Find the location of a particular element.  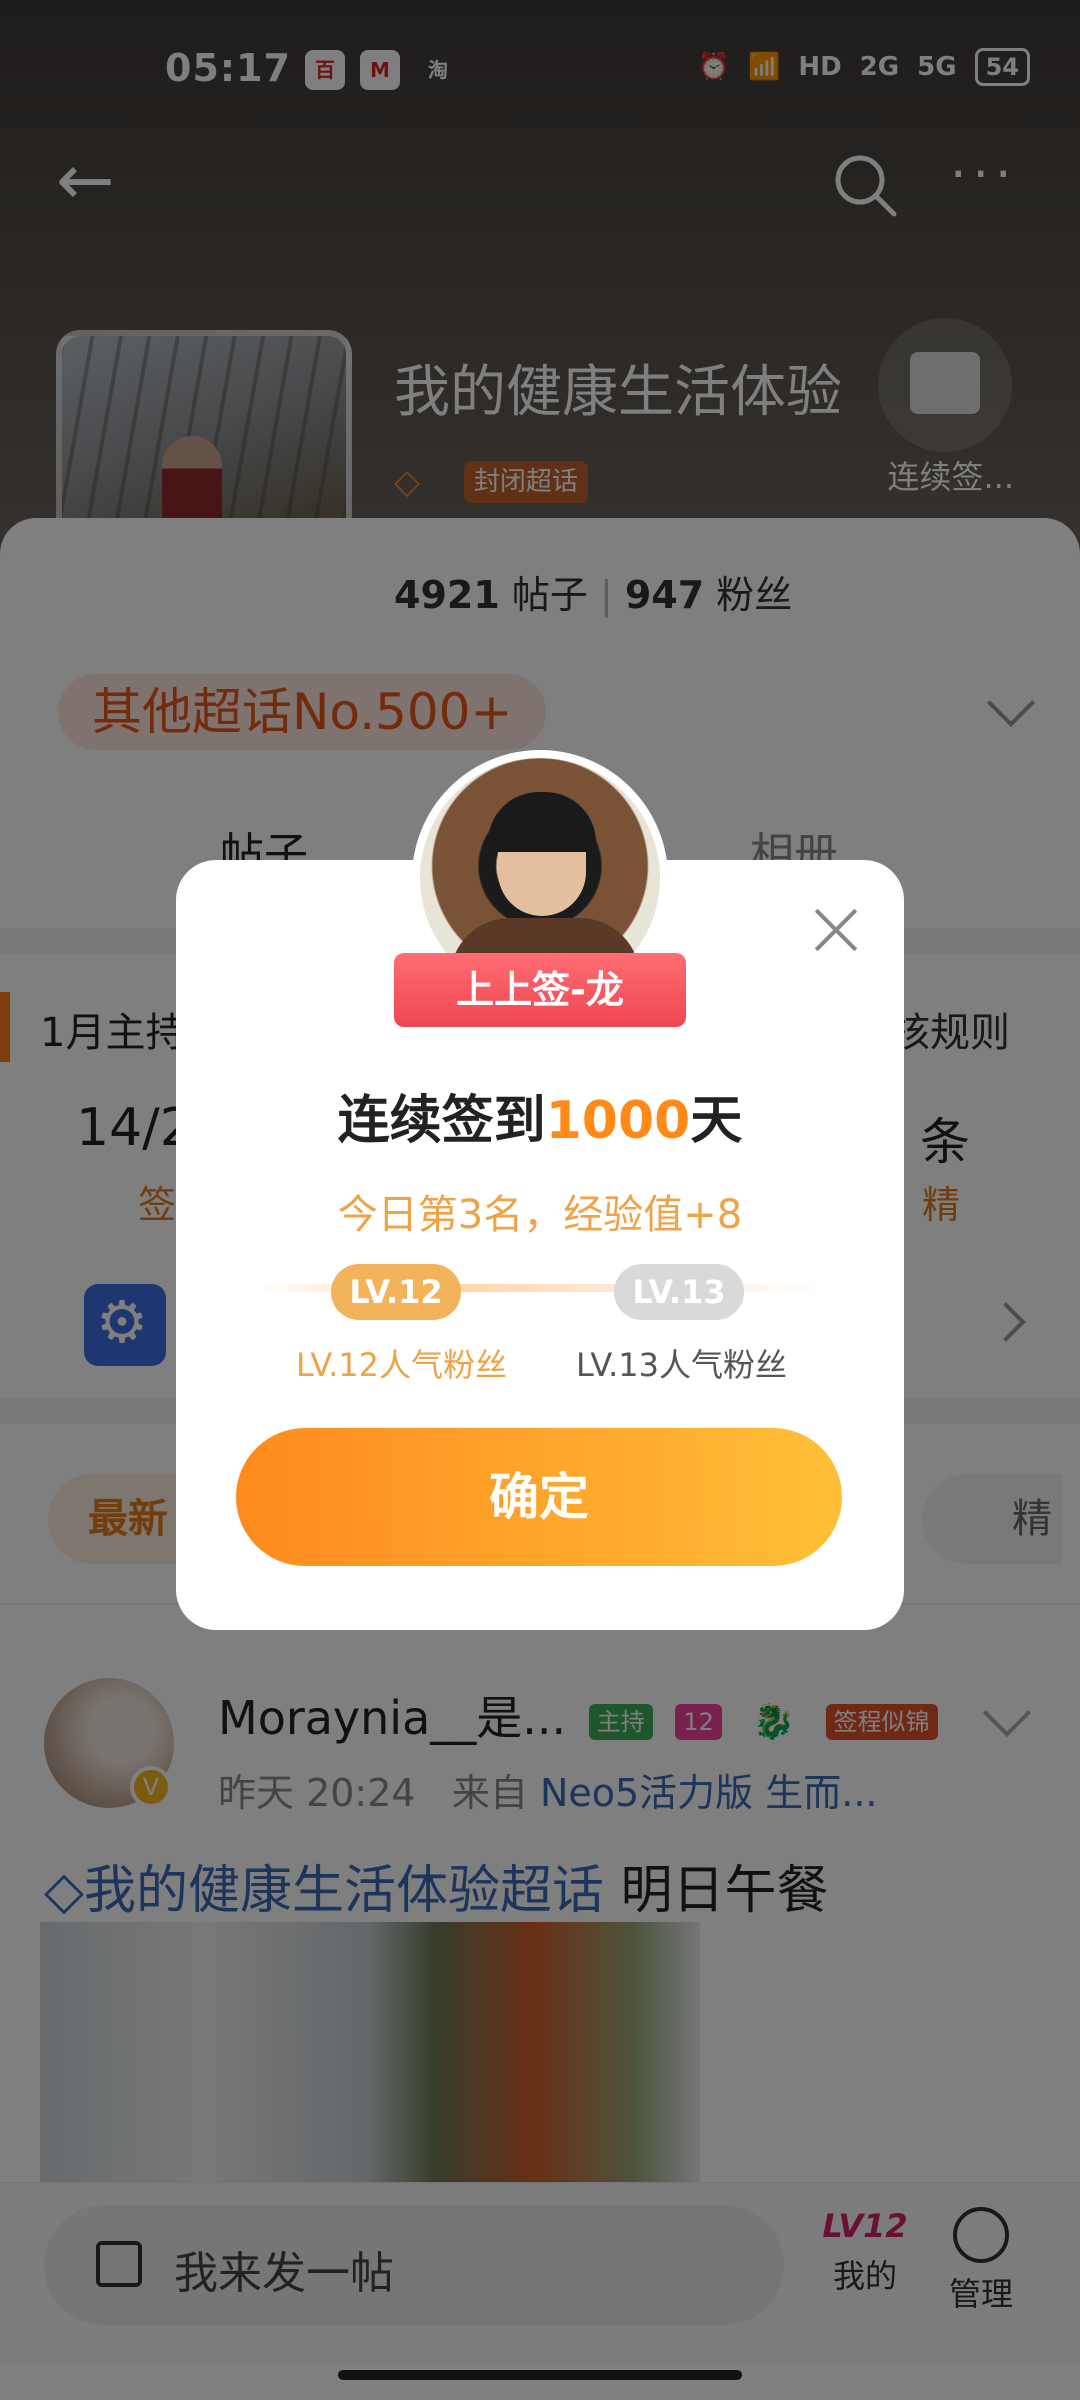

streak-days: 1000 is located at coordinates (618, 1121).